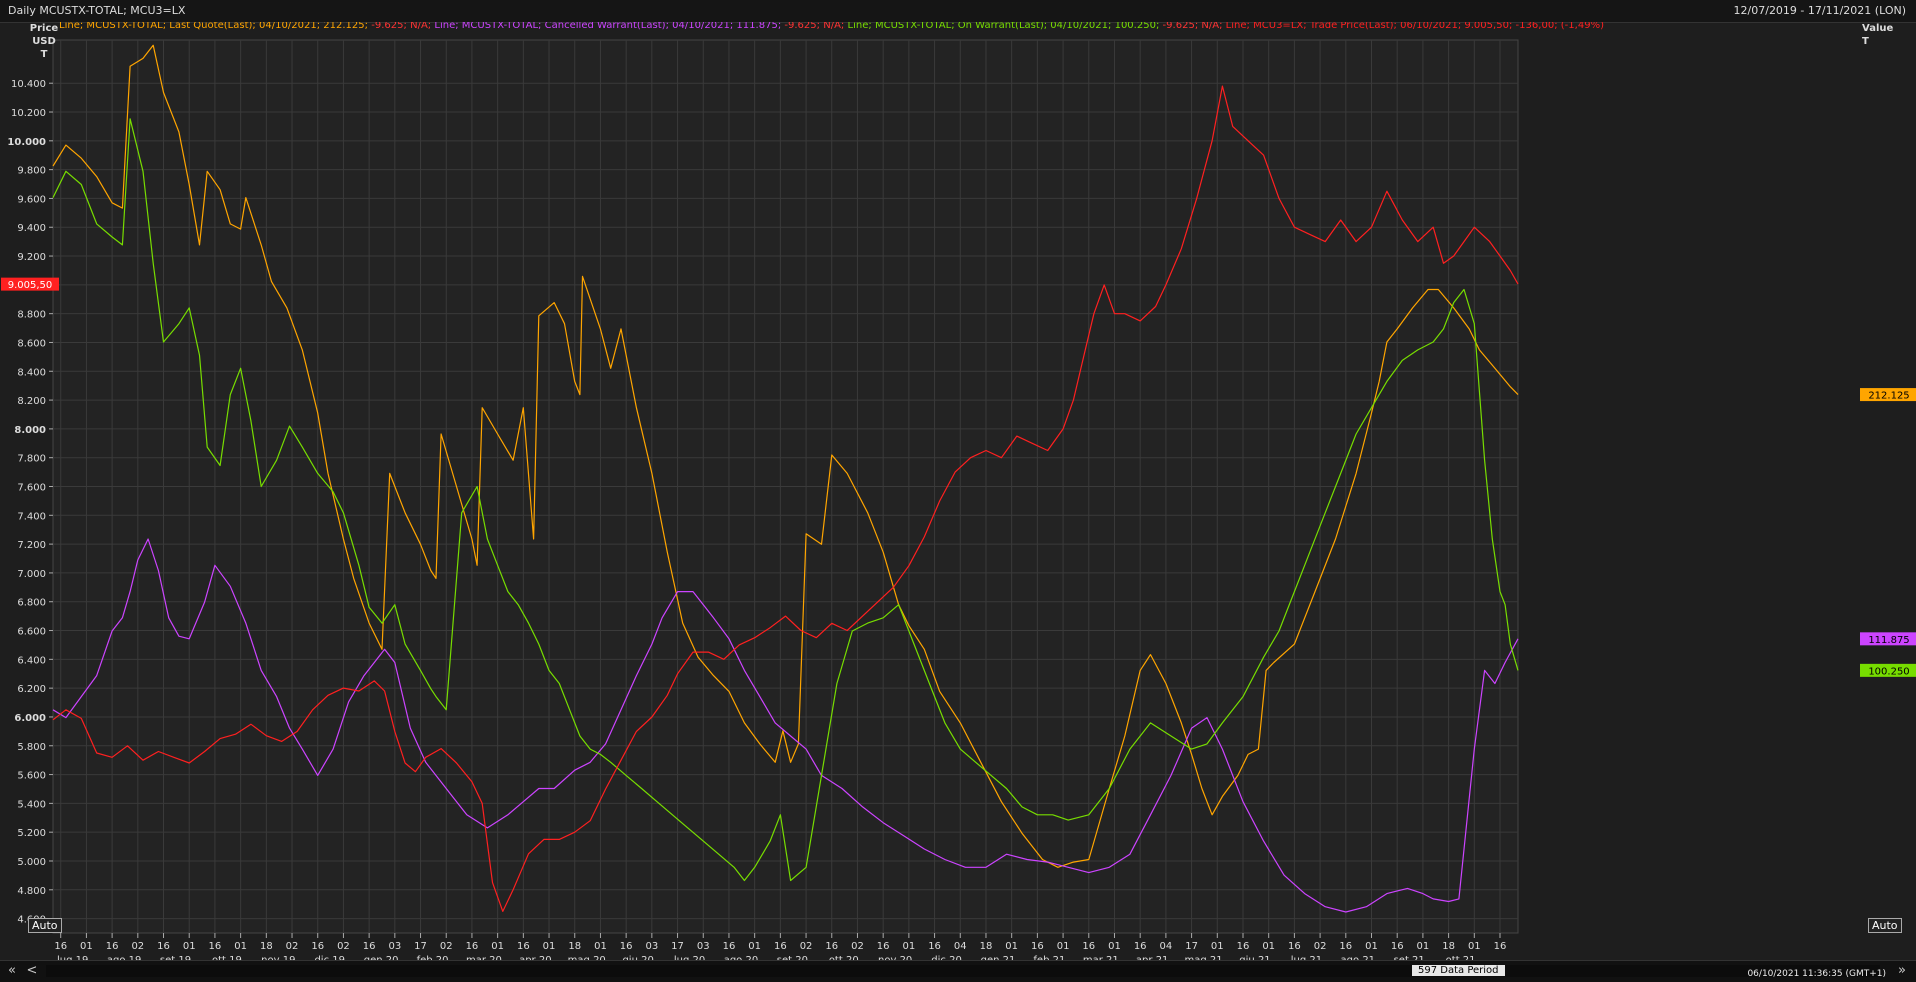 The image size is (1916, 982). What do you see at coordinates (31, 372) in the screenshot?
I see `left-tick-label: 8.400` at bounding box center [31, 372].